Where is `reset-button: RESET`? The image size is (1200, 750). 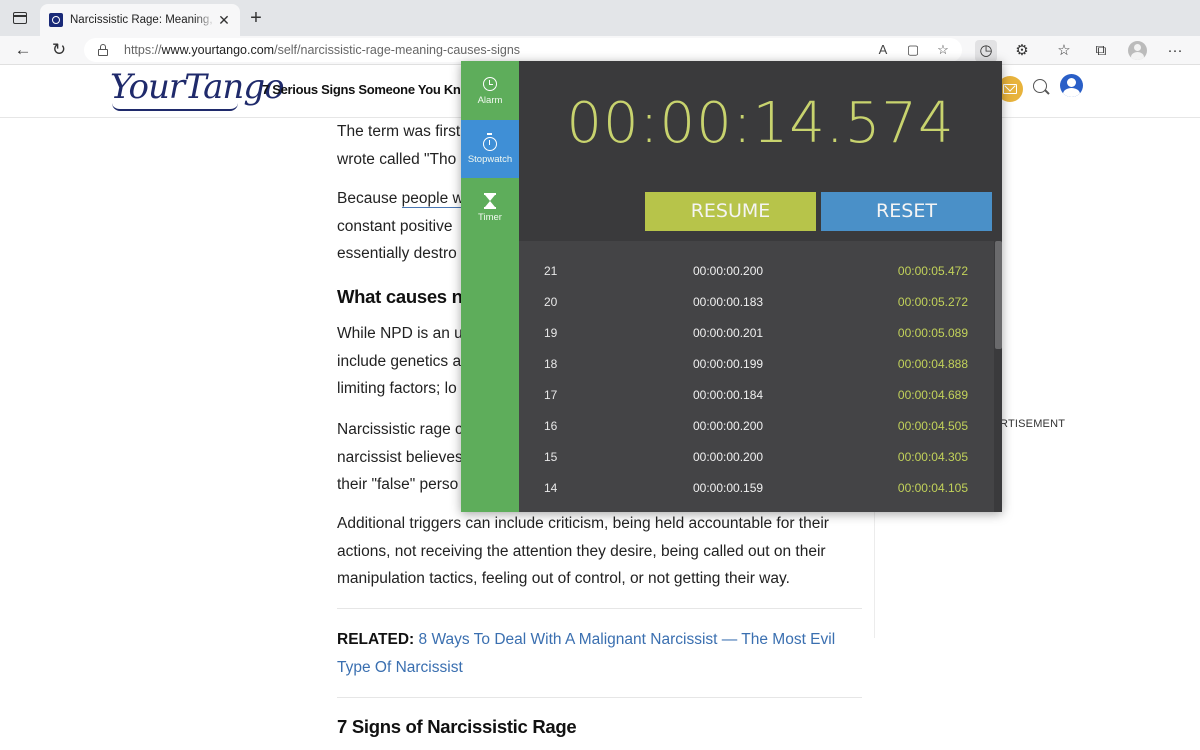
reset-button: RESET is located at coordinates (906, 211).